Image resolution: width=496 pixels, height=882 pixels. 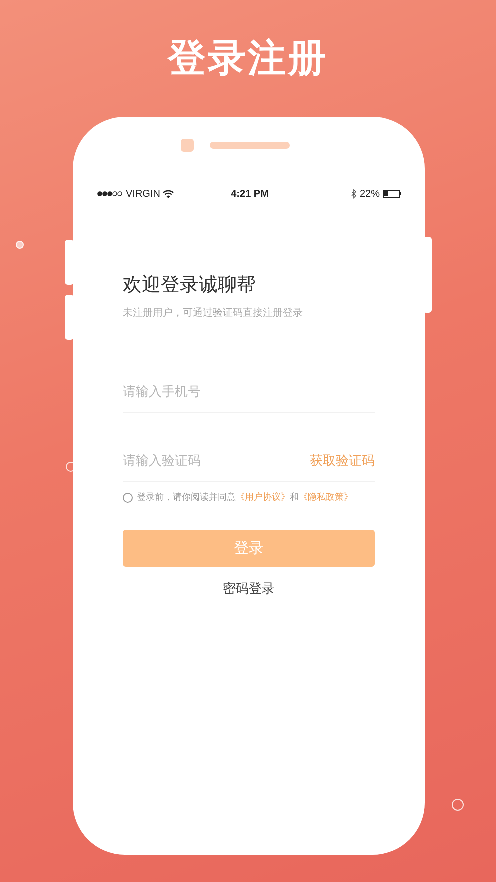 What do you see at coordinates (213, 313) in the screenshot?
I see `register-hint: 未注册用户，可通过验证码直接注册登录` at bounding box center [213, 313].